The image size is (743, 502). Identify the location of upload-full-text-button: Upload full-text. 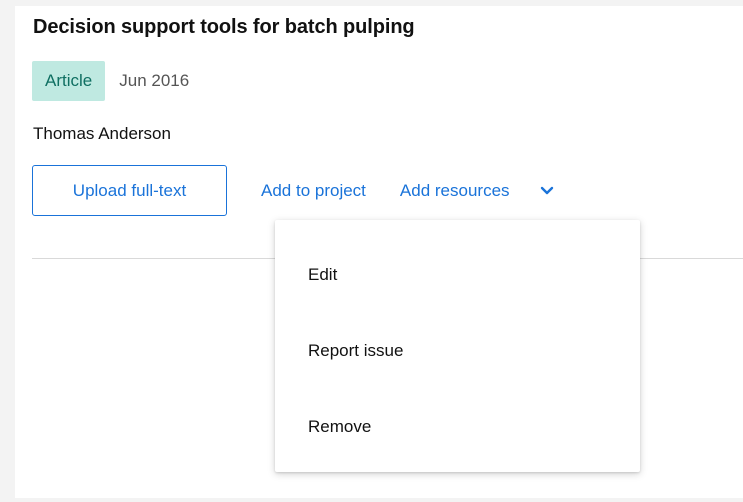
(129, 190).